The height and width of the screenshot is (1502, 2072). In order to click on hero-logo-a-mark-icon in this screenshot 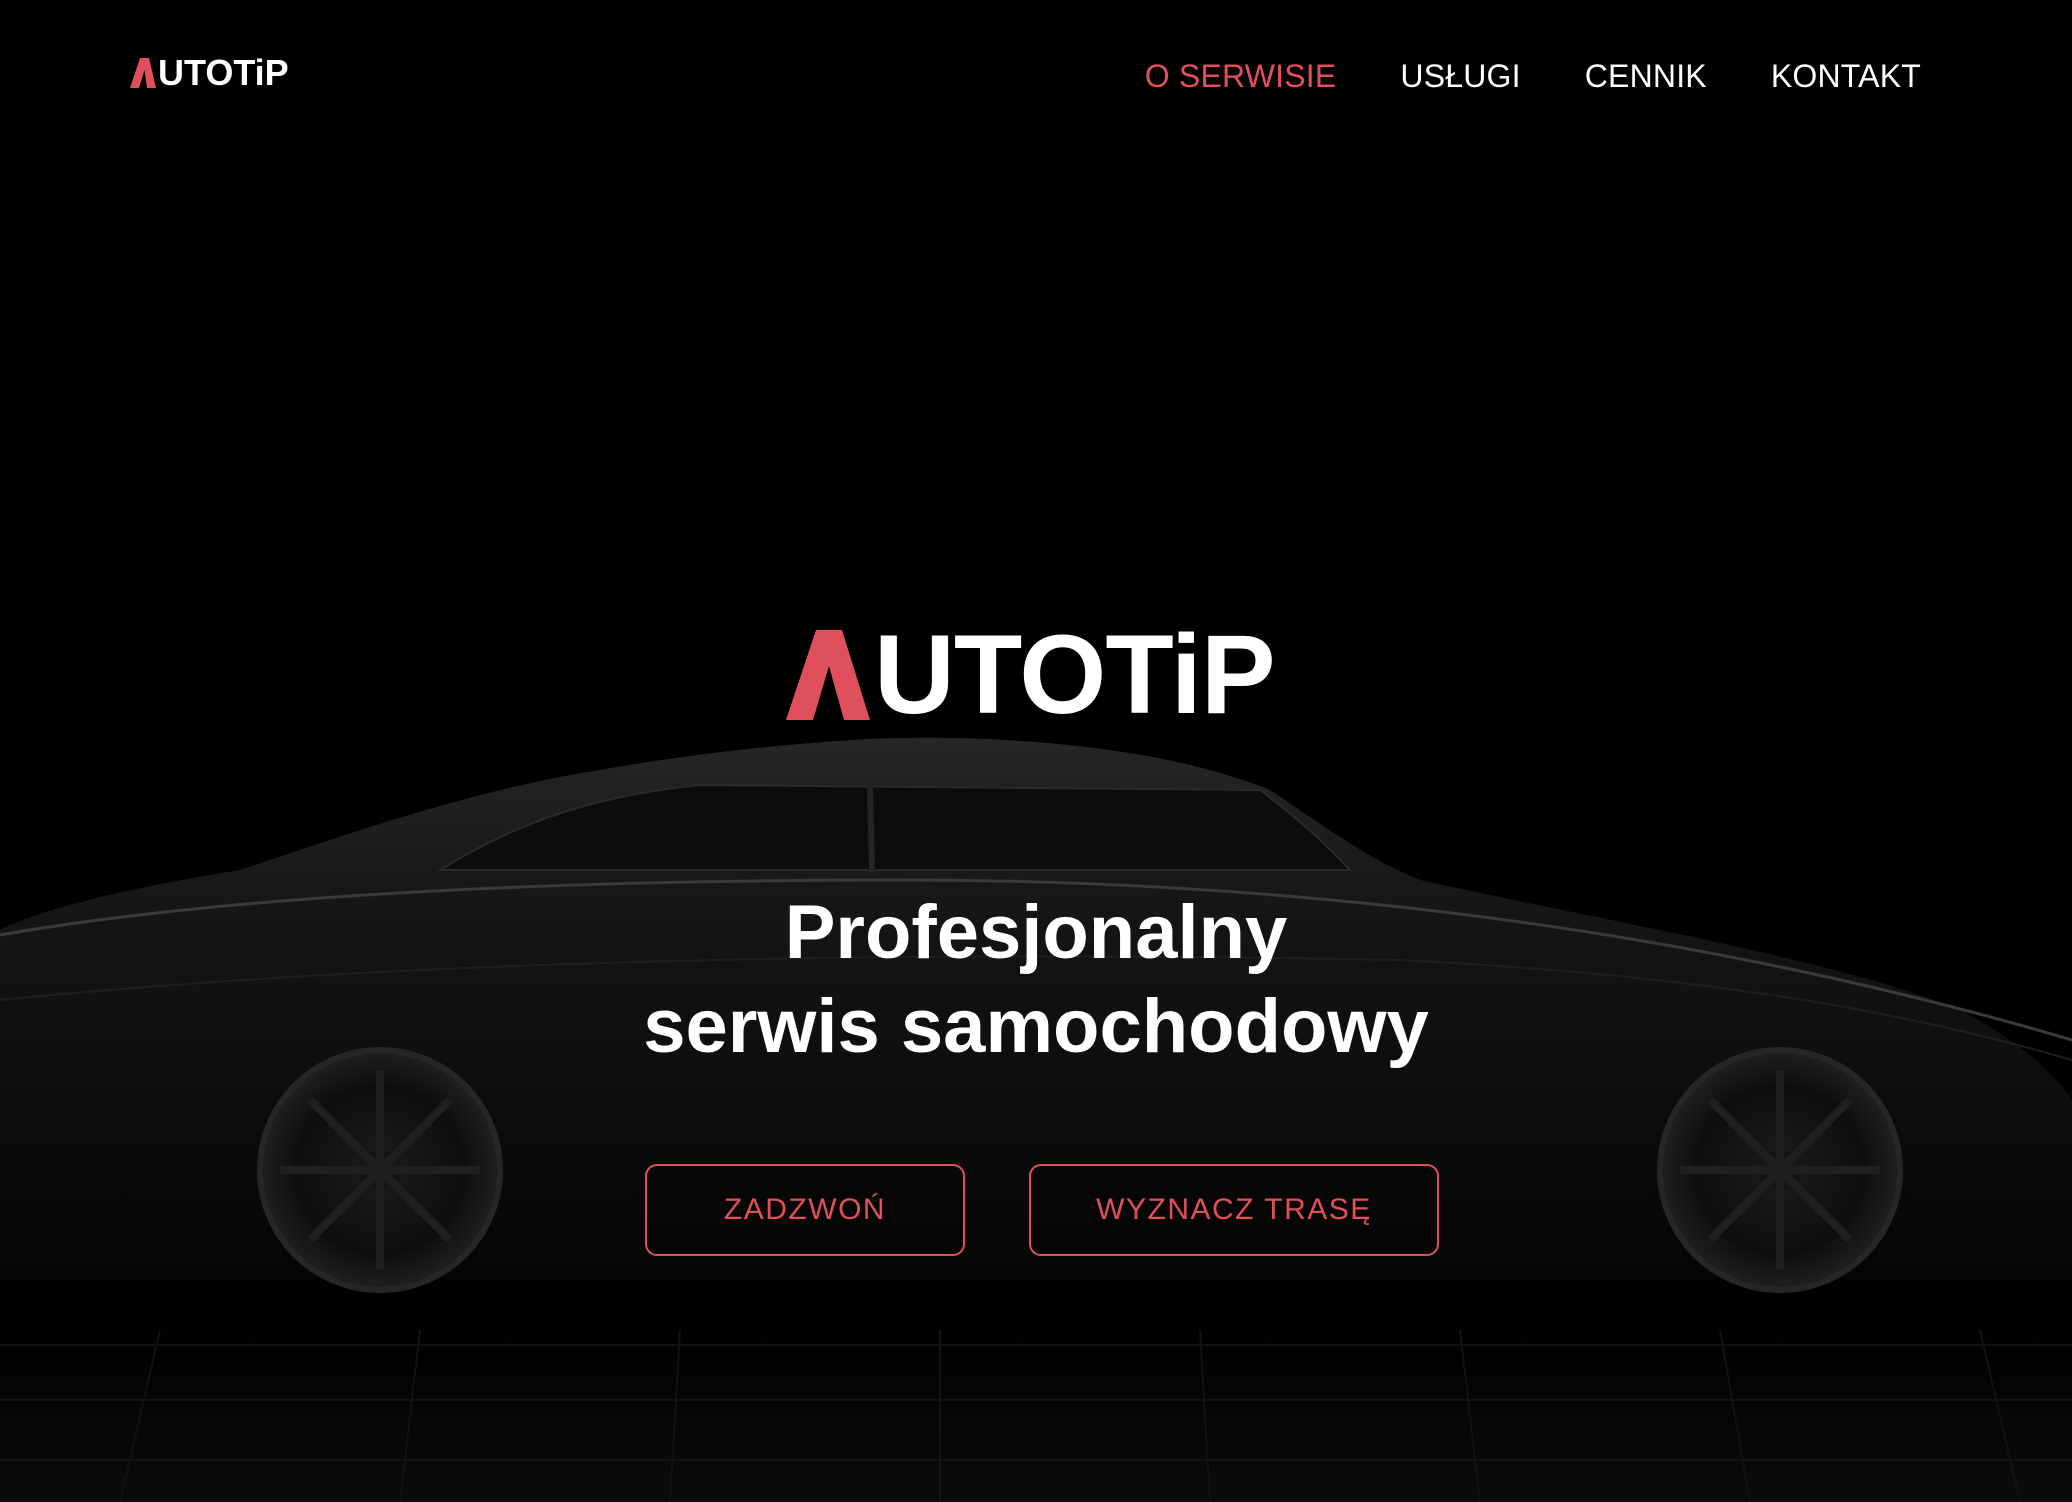, I will do `click(828, 675)`.